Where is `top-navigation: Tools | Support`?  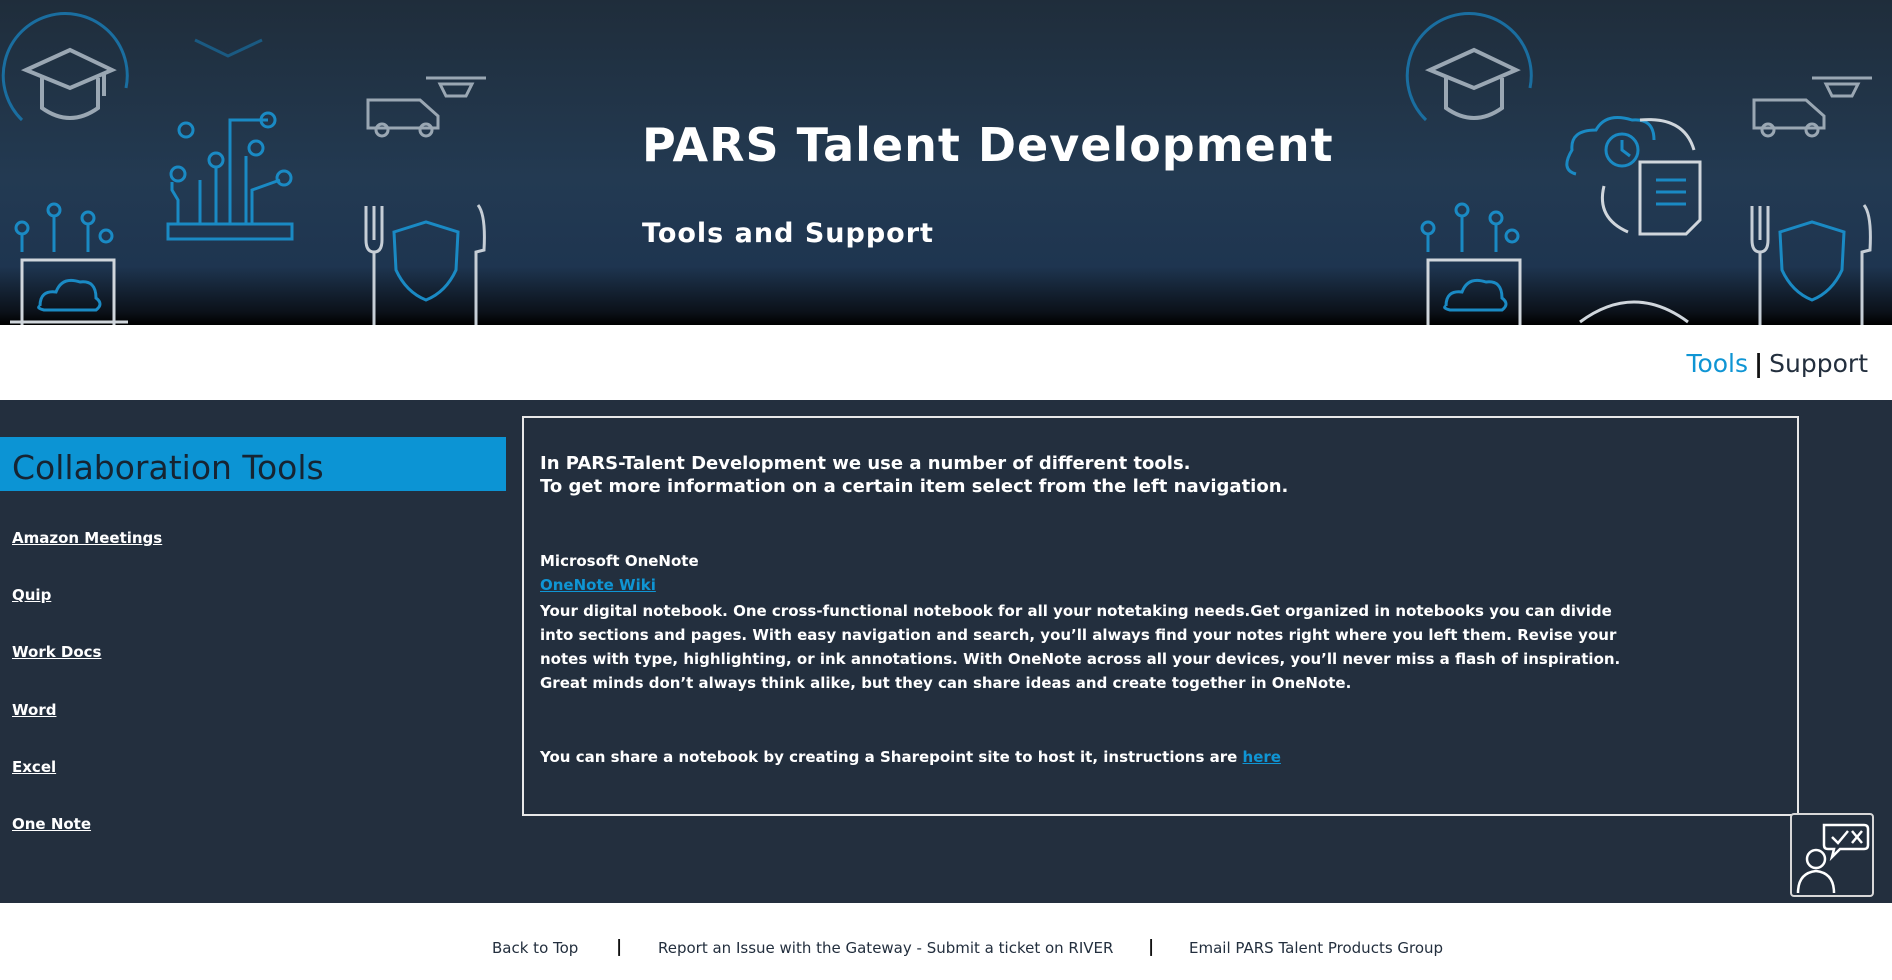
top-navigation: Tools | Support is located at coordinates (946, 362).